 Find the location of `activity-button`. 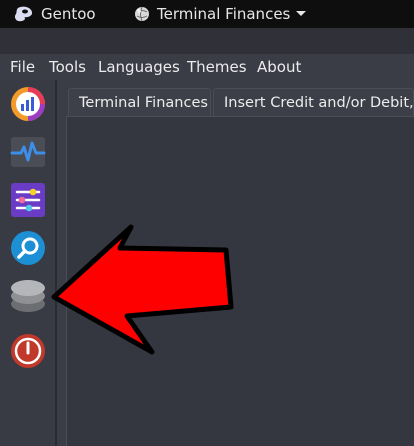

activity-button is located at coordinates (28, 152).